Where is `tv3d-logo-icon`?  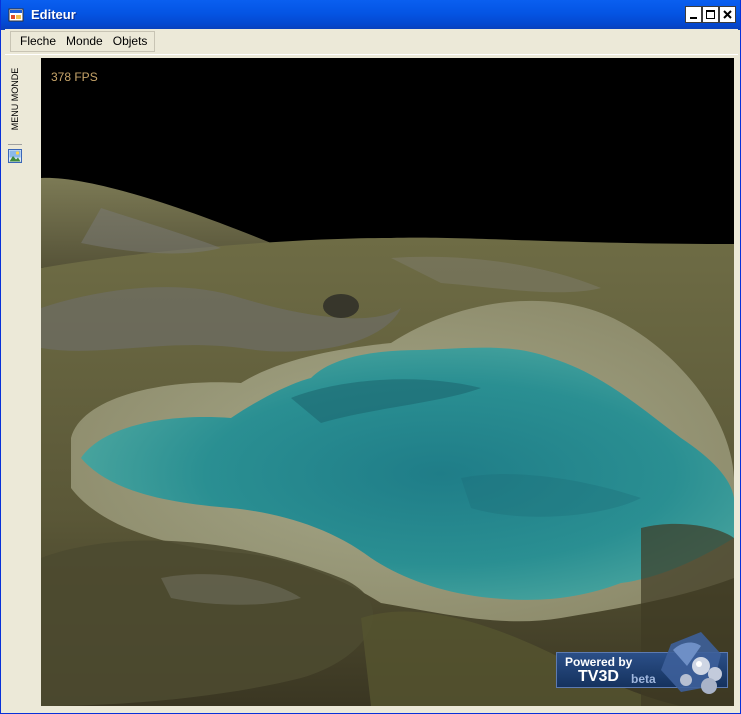 tv3d-logo-icon is located at coordinates (691, 663).